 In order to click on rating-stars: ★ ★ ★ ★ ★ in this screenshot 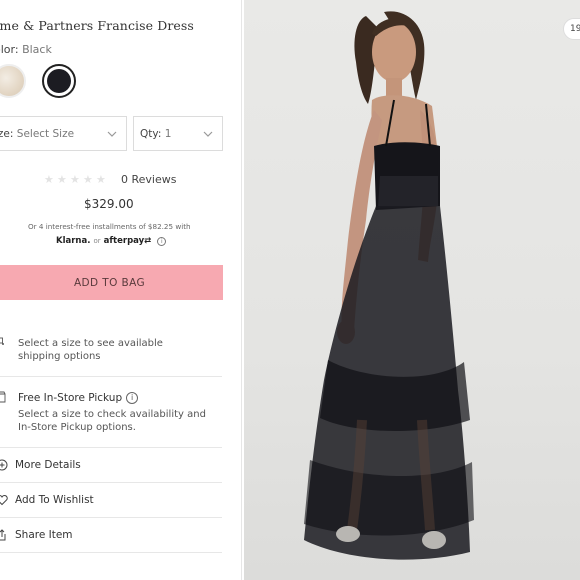, I will do `click(75, 179)`.